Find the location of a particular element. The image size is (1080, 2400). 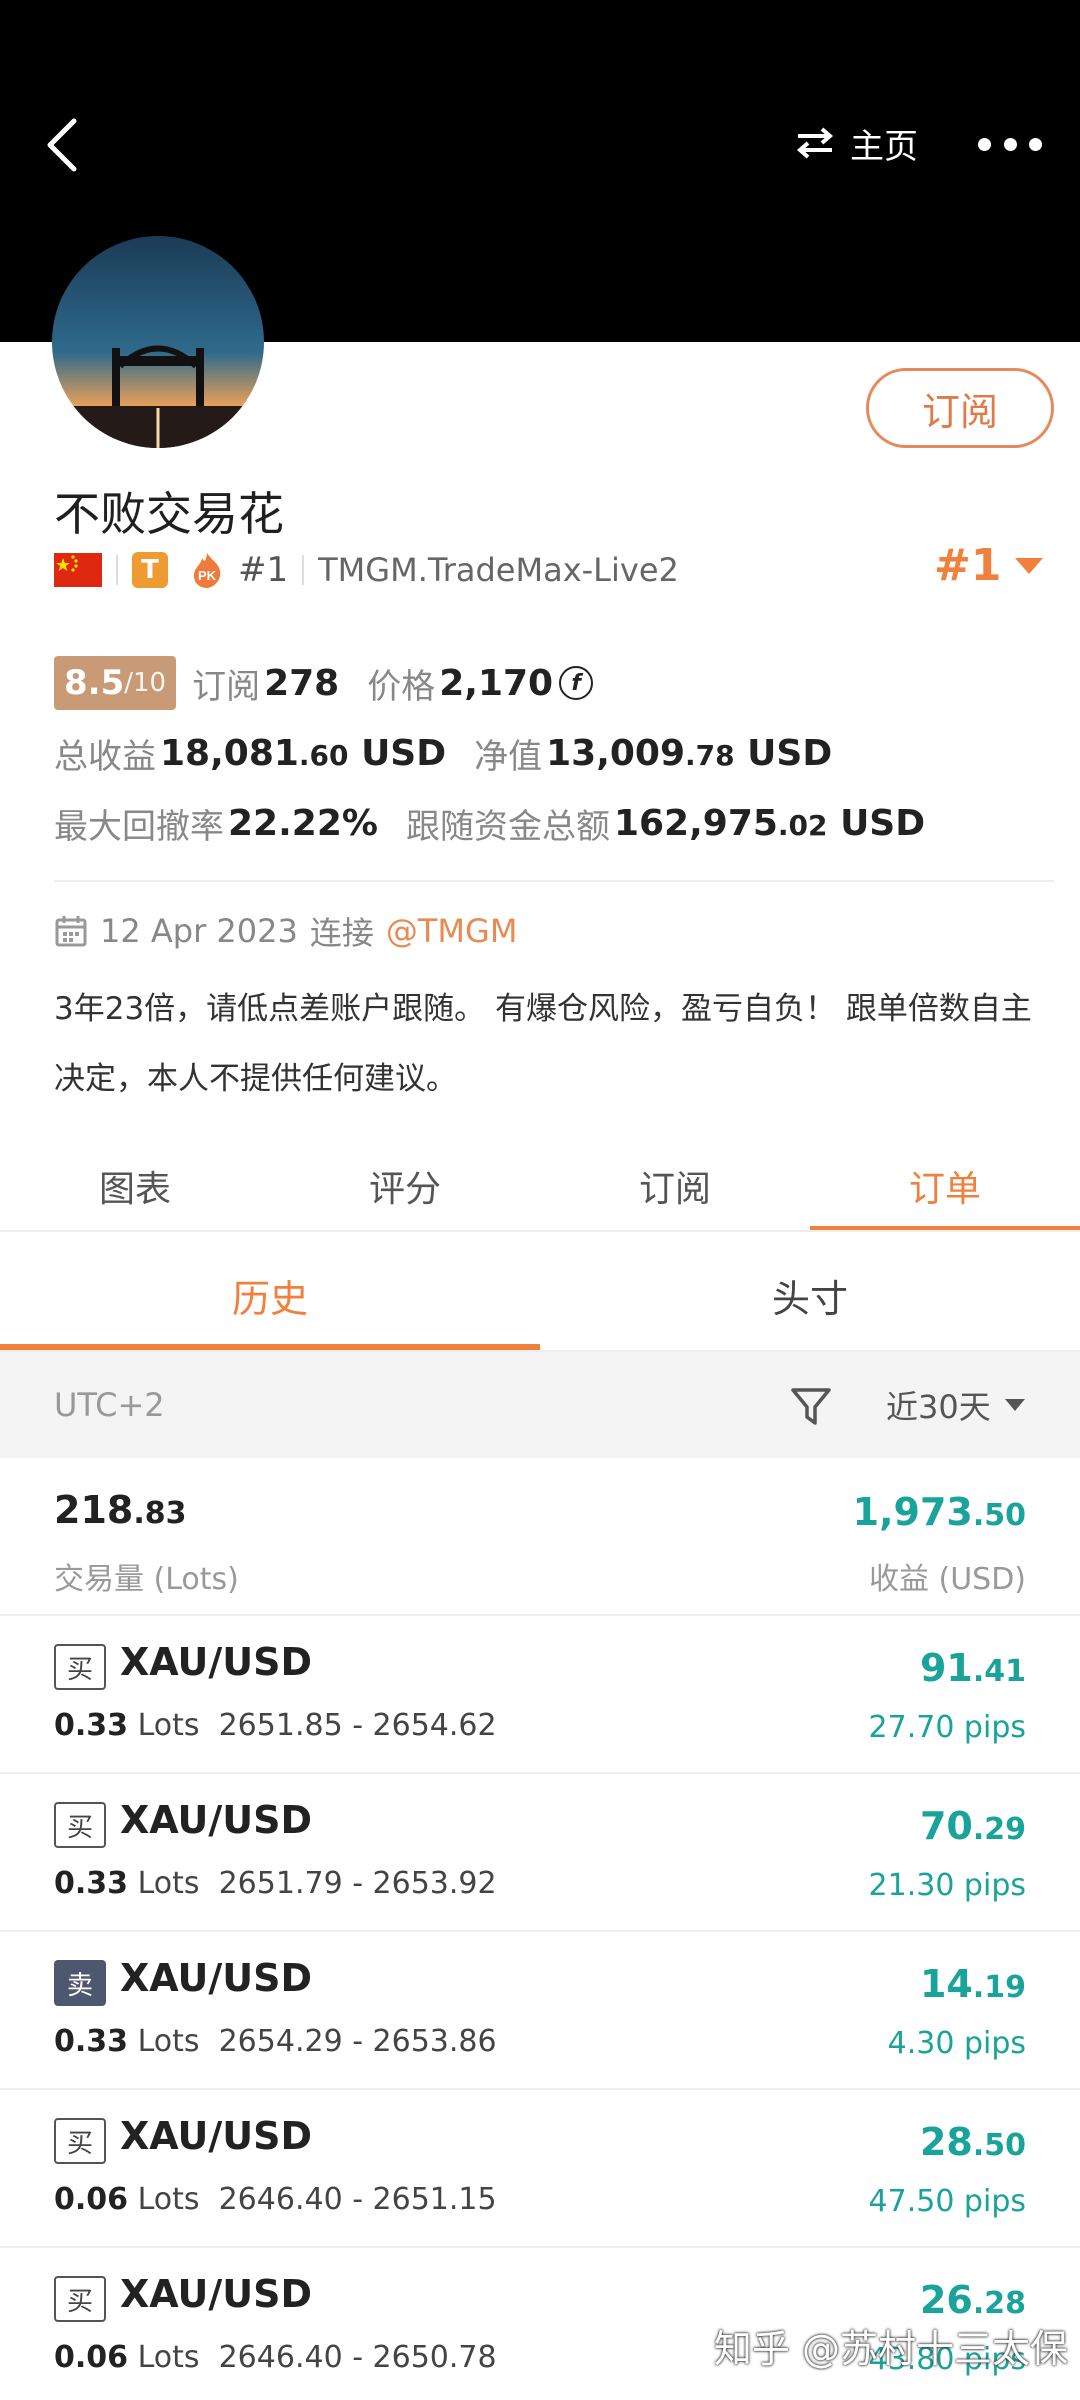

order-profit: 14.19 is located at coordinates (973, 1984).